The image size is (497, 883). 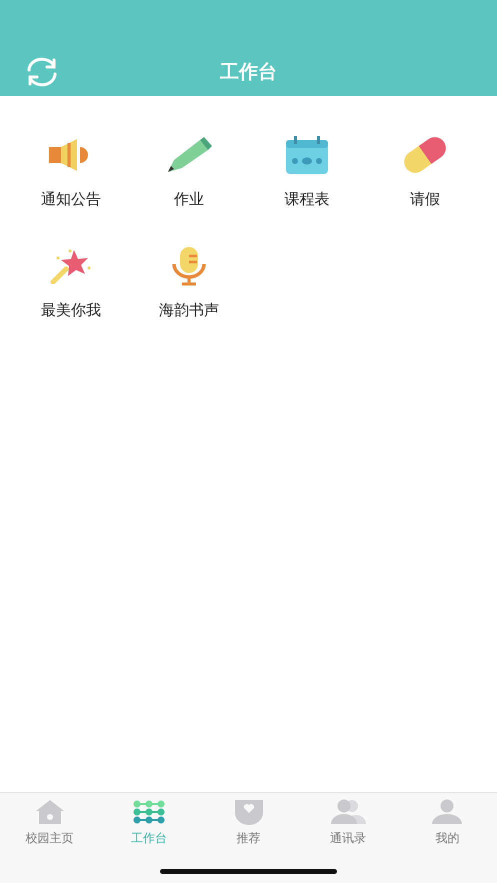 I want to click on tab: 我的, so click(x=447, y=823).